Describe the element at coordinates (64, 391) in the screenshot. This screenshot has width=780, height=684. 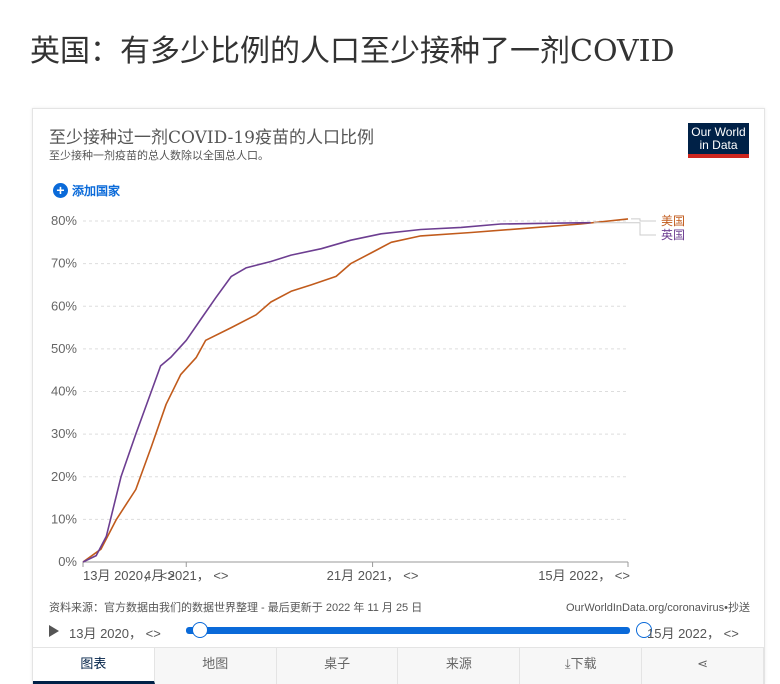
I see `y-tick-label: 40%` at that location.